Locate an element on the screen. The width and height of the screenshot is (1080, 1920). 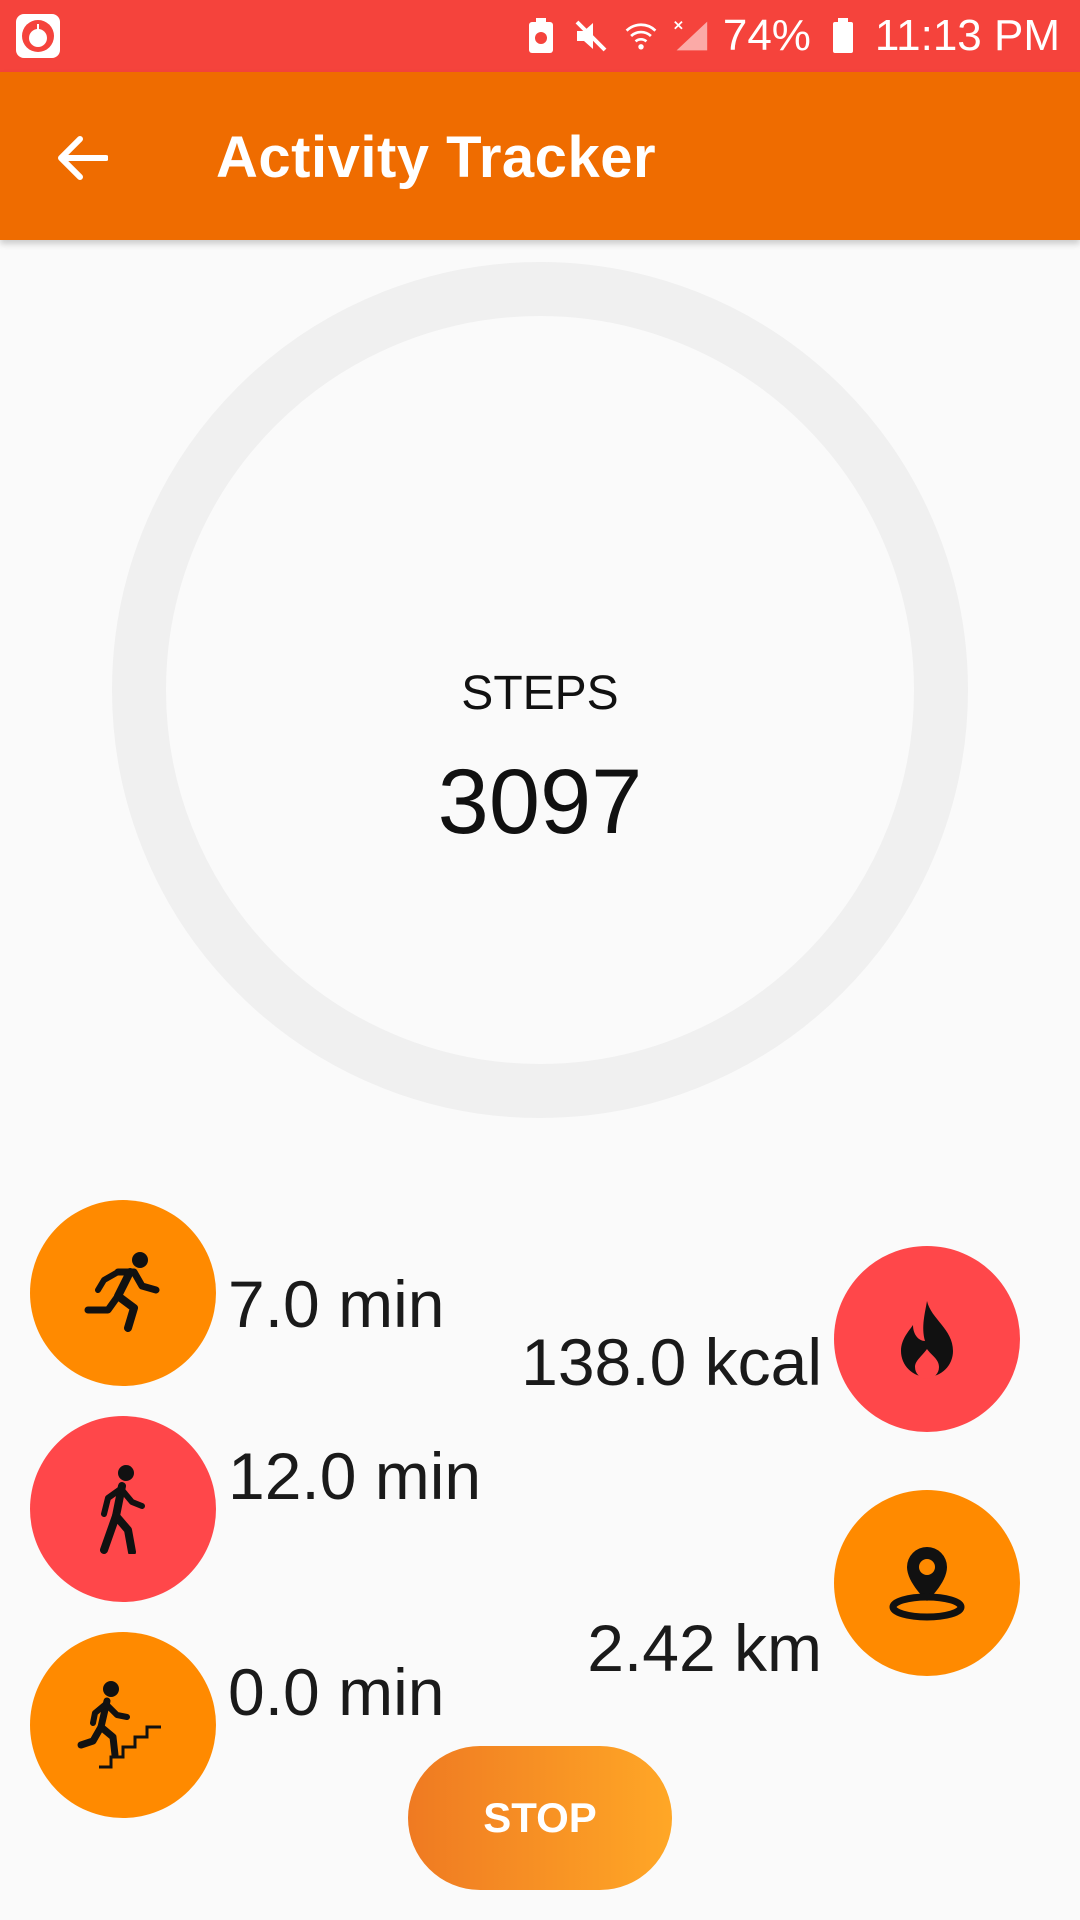
app-logo-icon is located at coordinates (38, 36).